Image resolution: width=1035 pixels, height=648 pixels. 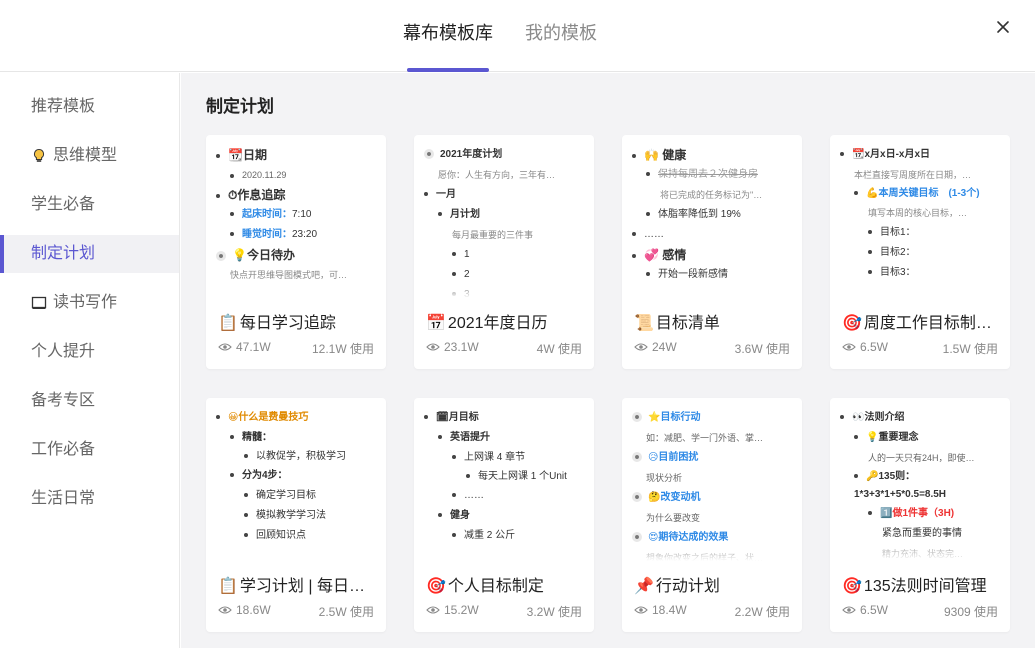 I want to click on sidebar-item-self-improvement: 个人提升, so click(x=89, y=352).